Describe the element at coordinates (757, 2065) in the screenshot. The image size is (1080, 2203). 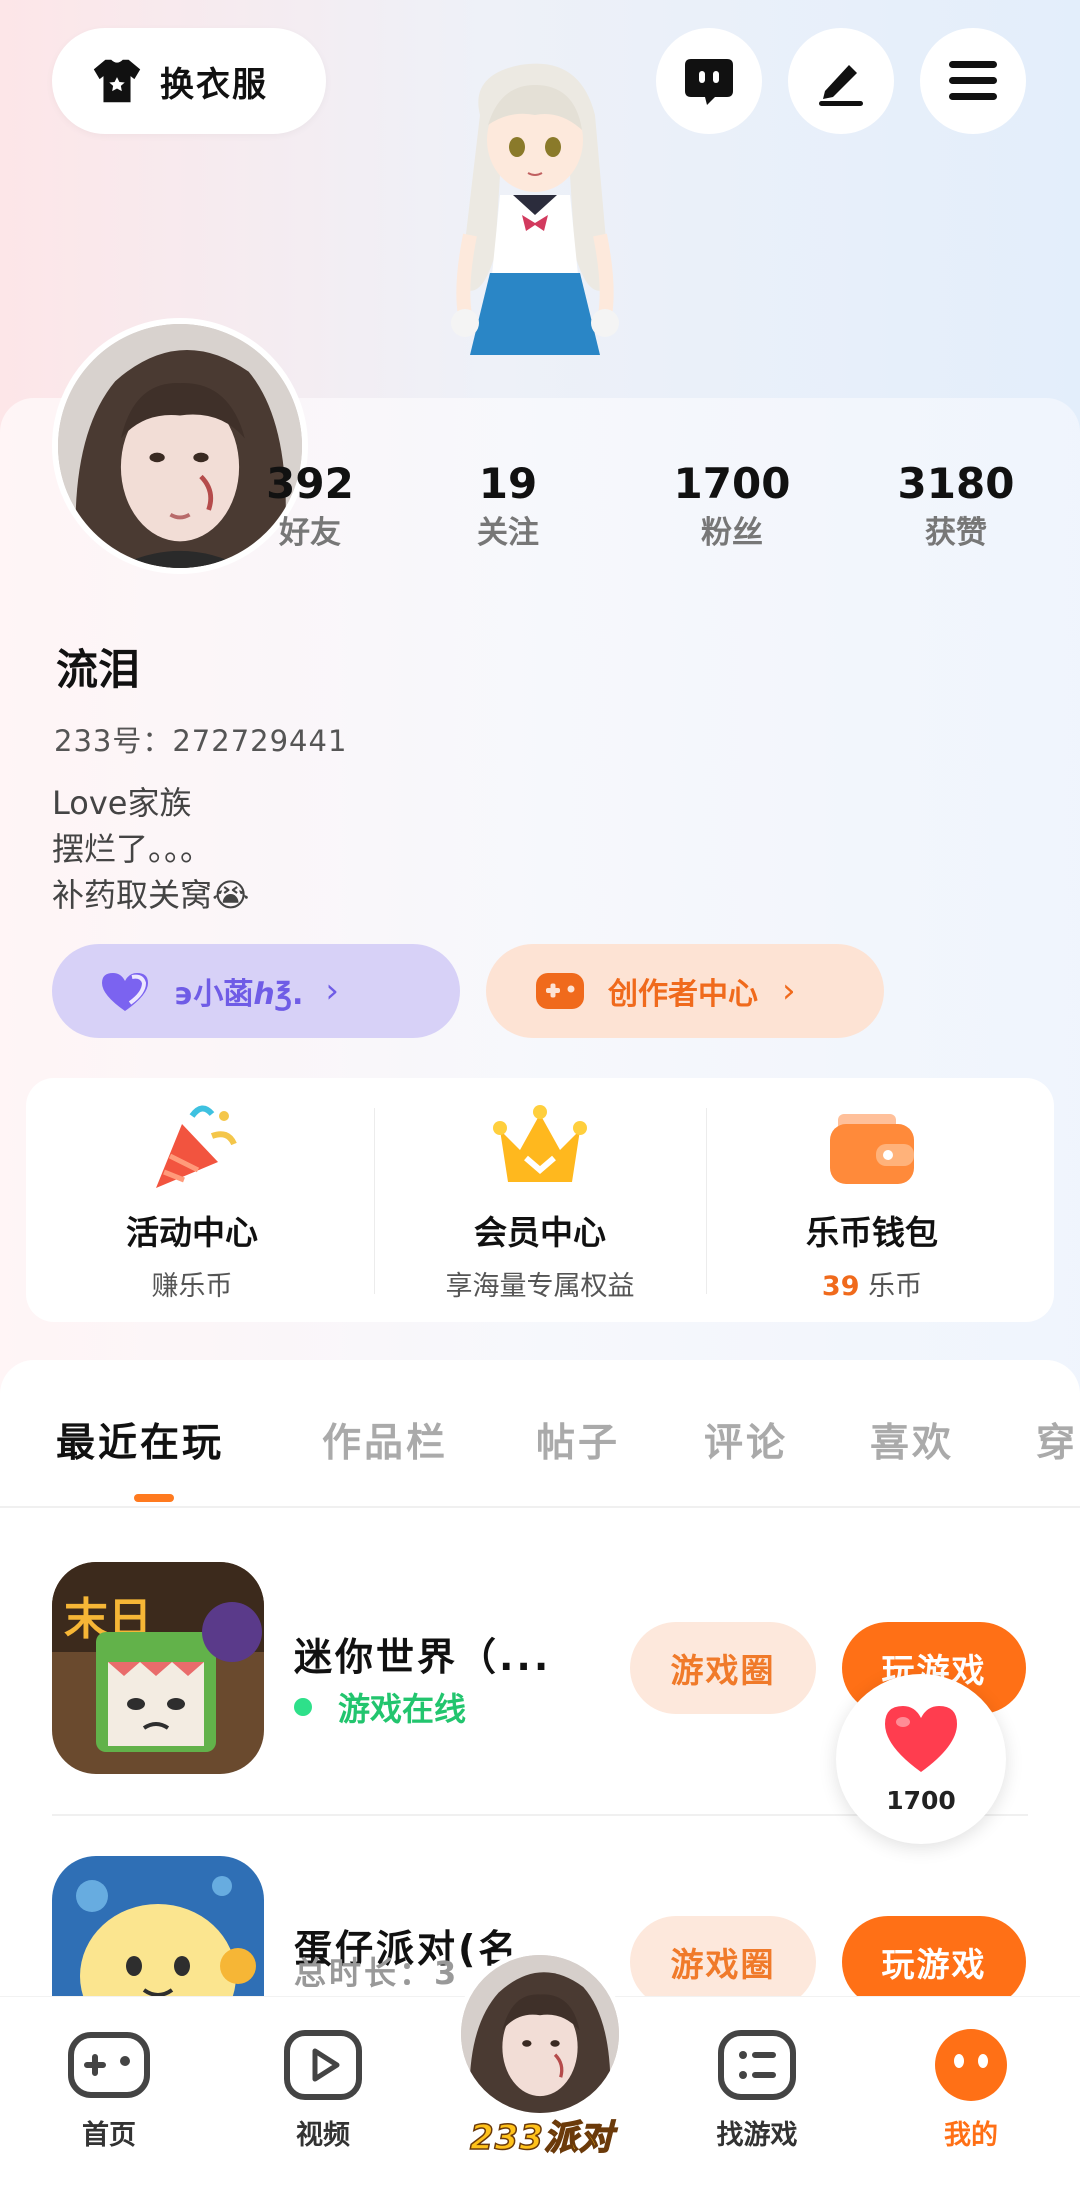
I see `list-icon` at that location.